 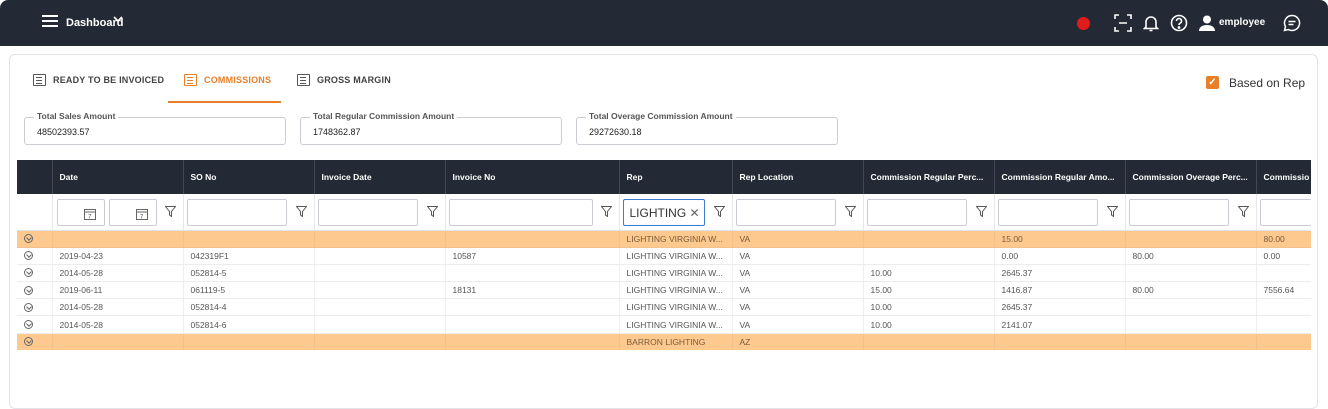 What do you see at coordinates (1212, 82) in the screenshot?
I see `based-on-rep-checkbox: ✓` at bounding box center [1212, 82].